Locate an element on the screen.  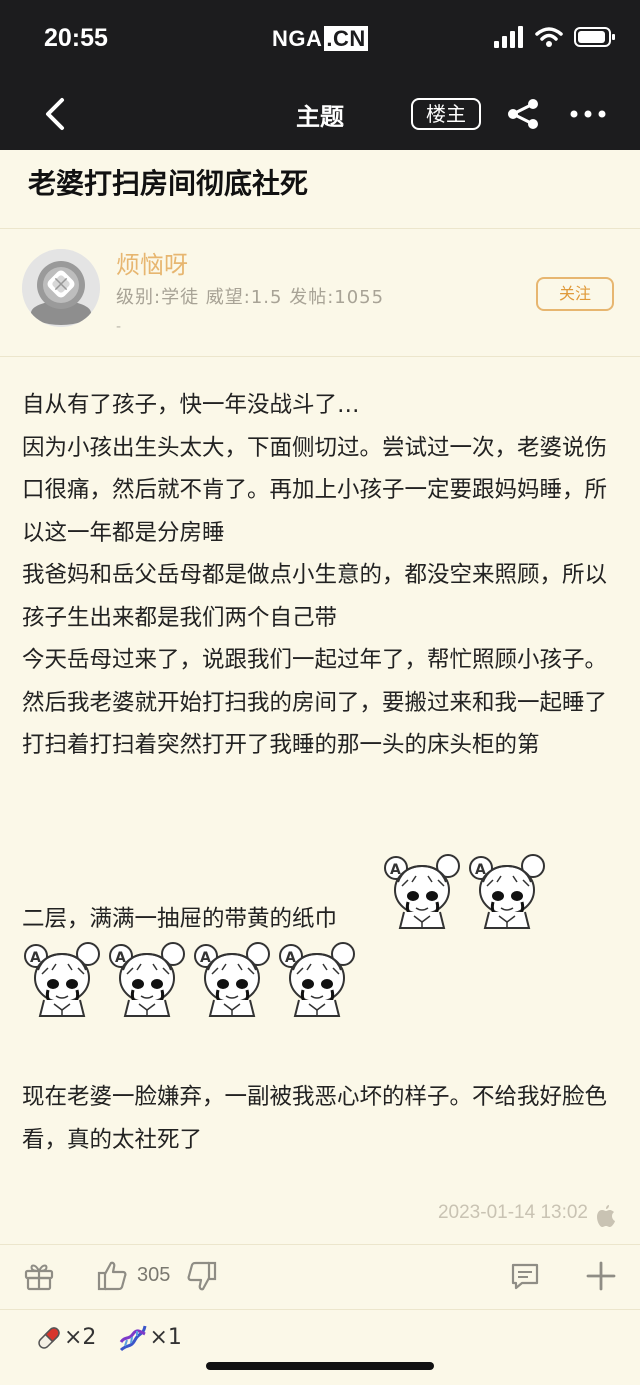
thumbs-down-icon is located at coordinates (202, 1276).